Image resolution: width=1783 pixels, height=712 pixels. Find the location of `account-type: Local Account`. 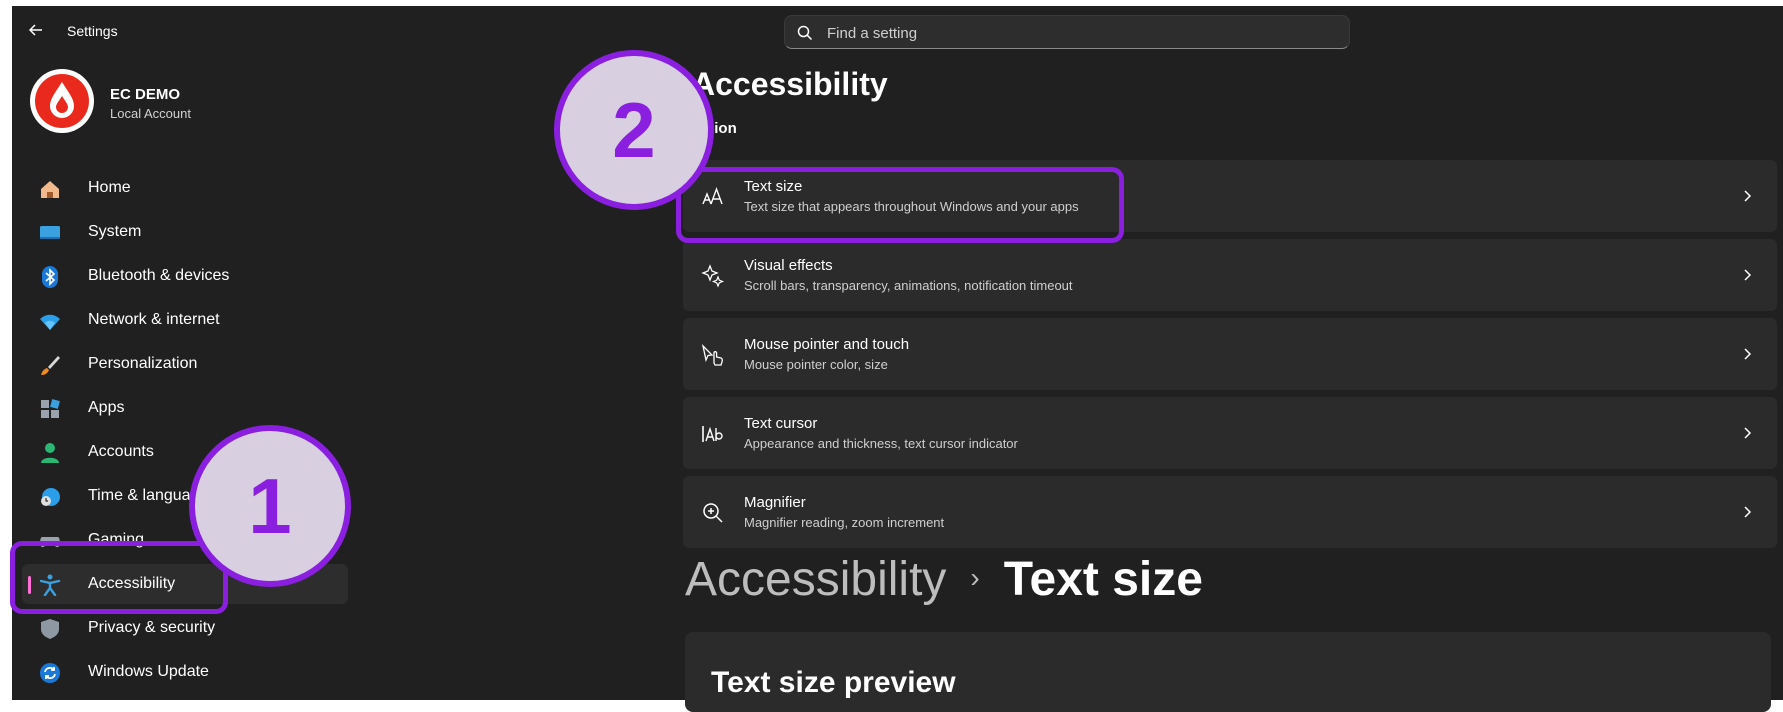

account-type: Local Account is located at coordinates (150, 113).